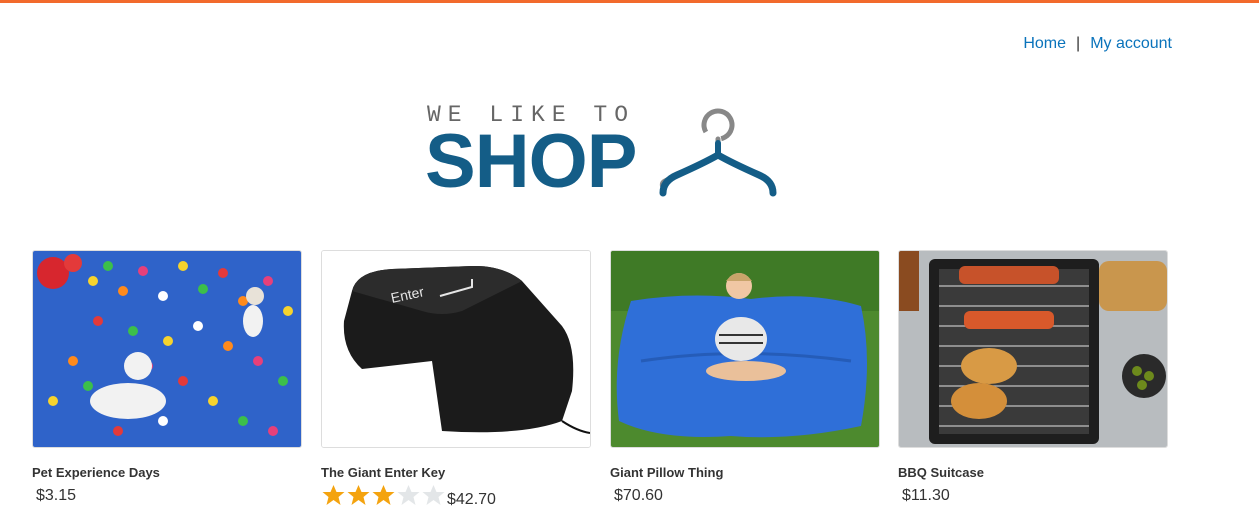 This screenshot has height=514, width=1259. I want to click on dogs-with-balloons-image, so click(167, 349).